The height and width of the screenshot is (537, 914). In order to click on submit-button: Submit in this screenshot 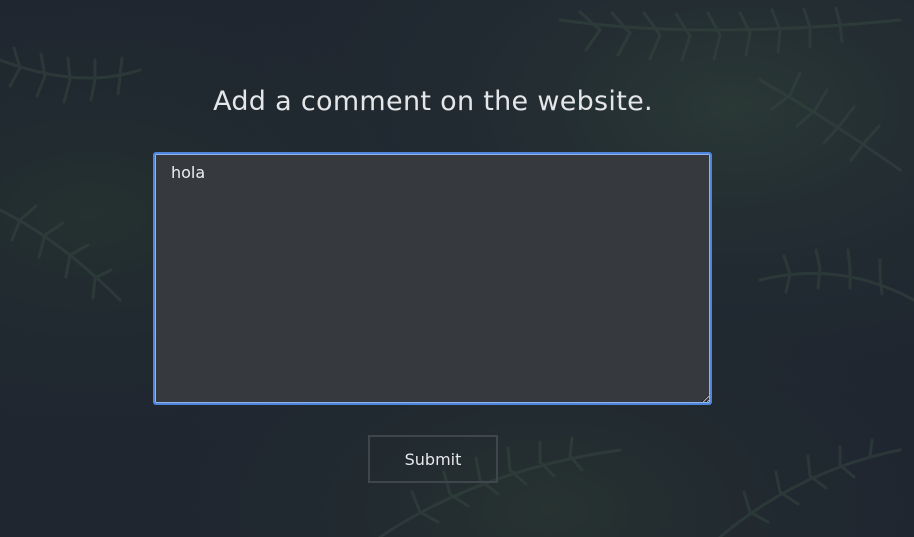, I will do `click(433, 459)`.